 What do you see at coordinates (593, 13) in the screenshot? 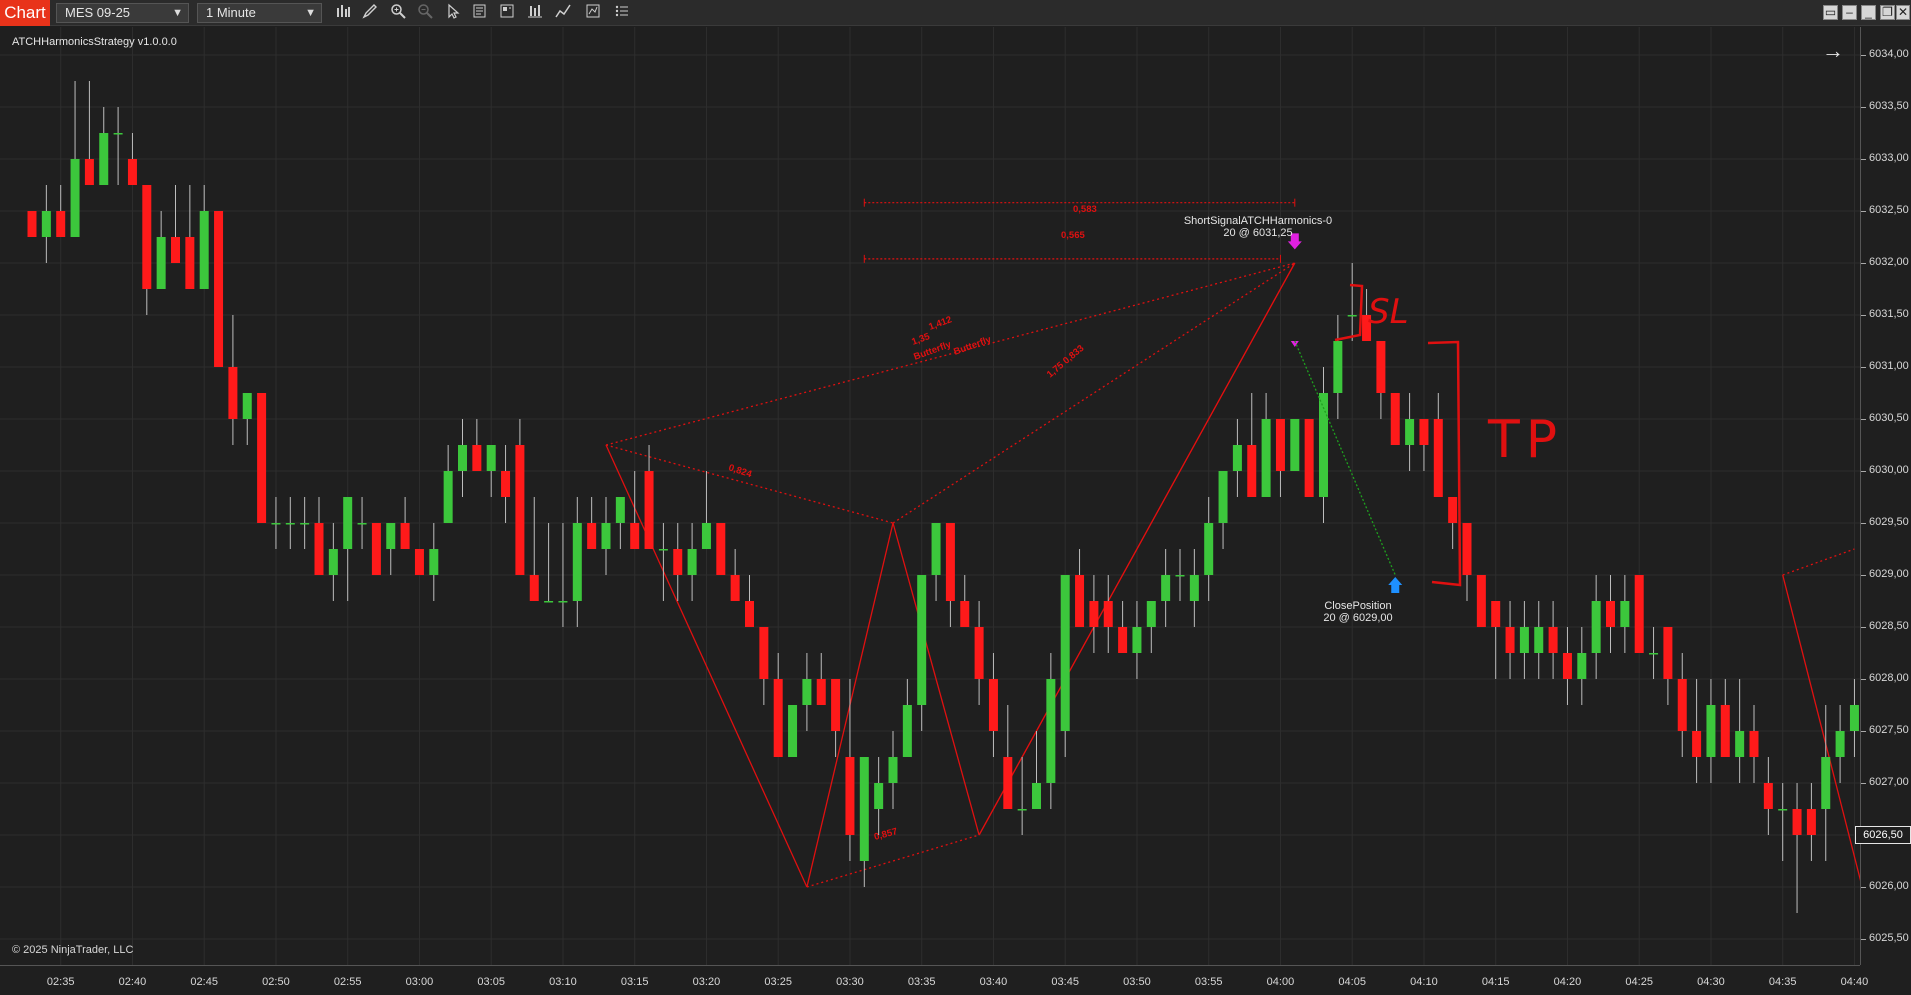
I see `data-box-icon` at bounding box center [593, 13].